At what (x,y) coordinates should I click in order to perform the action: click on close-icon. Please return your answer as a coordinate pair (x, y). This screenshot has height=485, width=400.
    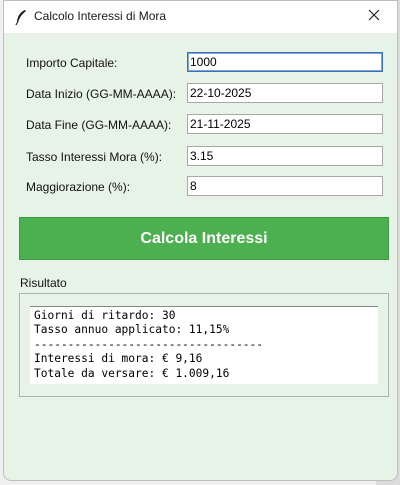
    Looking at the image, I should click on (374, 17).